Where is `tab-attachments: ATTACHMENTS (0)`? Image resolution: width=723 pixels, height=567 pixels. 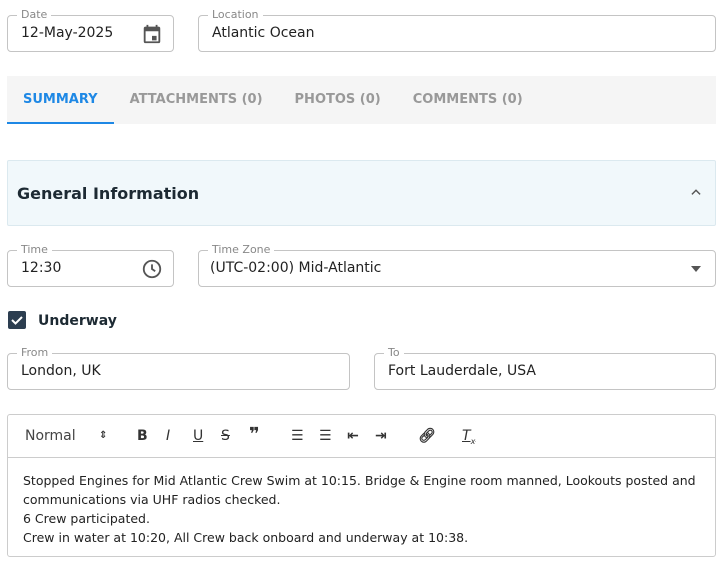 tab-attachments: ATTACHMENTS (0) is located at coordinates (196, 100).